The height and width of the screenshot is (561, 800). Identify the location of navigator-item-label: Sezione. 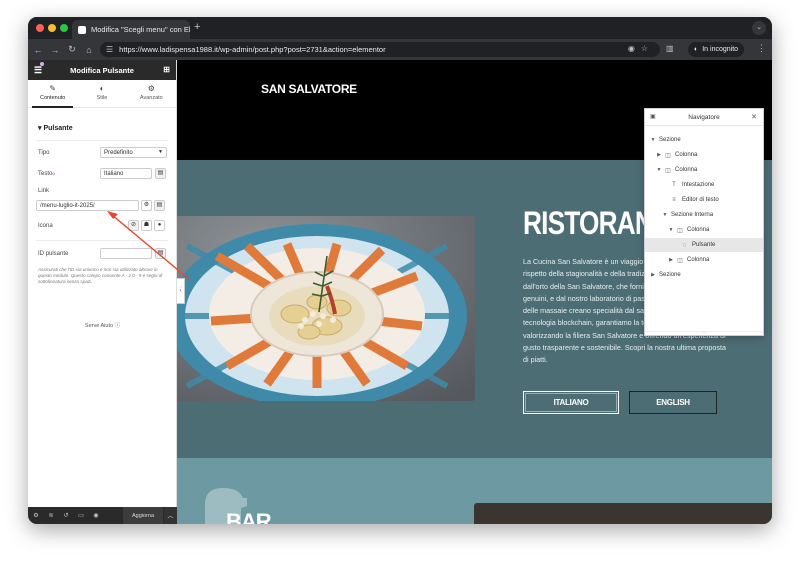
(670, 140).